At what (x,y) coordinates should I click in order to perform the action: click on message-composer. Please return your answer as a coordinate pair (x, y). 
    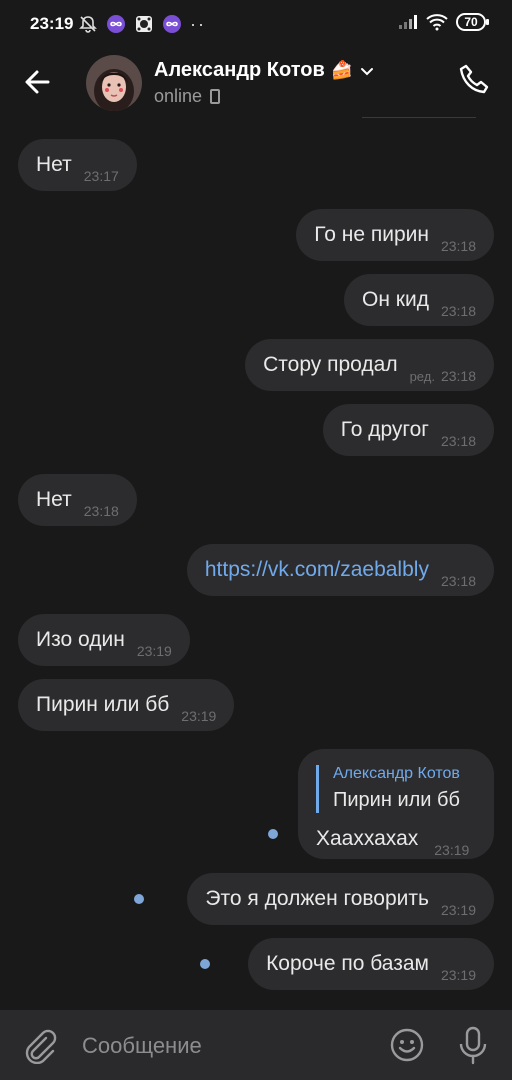
    Looking at the image, I should click on (256, 1045).